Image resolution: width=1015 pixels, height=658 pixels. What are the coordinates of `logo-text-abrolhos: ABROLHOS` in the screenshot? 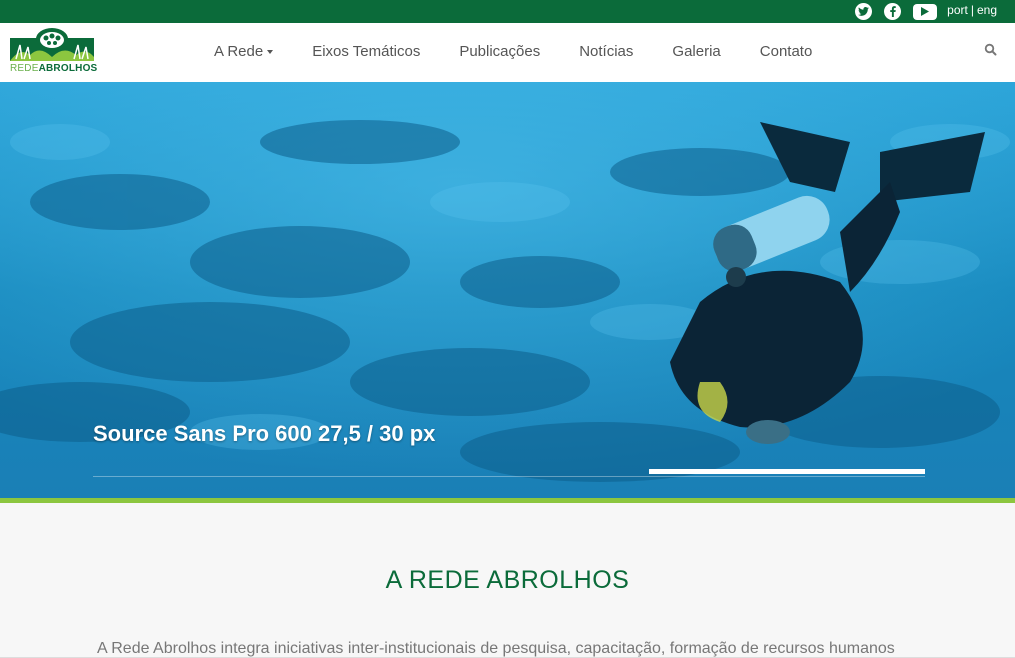 It's located at (68, 68).